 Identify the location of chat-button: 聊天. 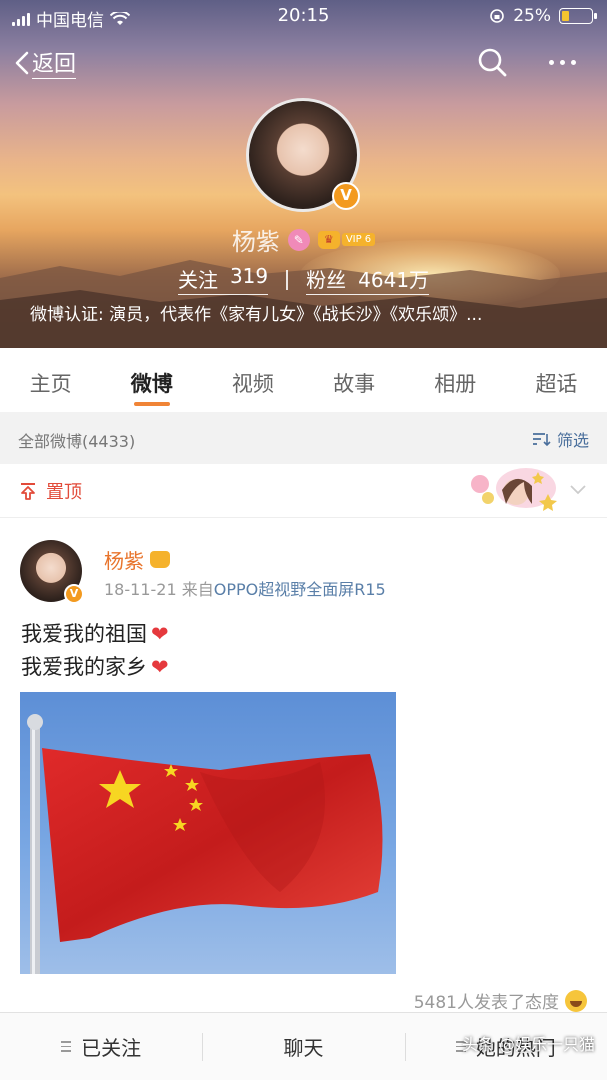
(303, 1046).